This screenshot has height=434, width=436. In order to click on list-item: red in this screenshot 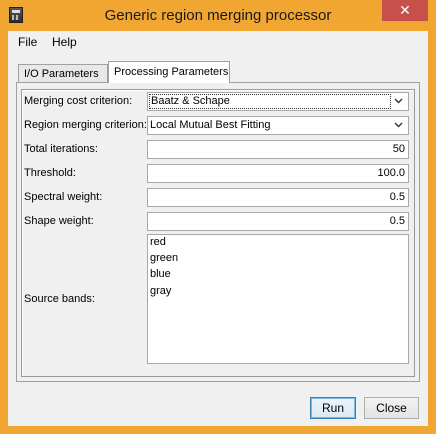, I will do `click(158, 242)`.